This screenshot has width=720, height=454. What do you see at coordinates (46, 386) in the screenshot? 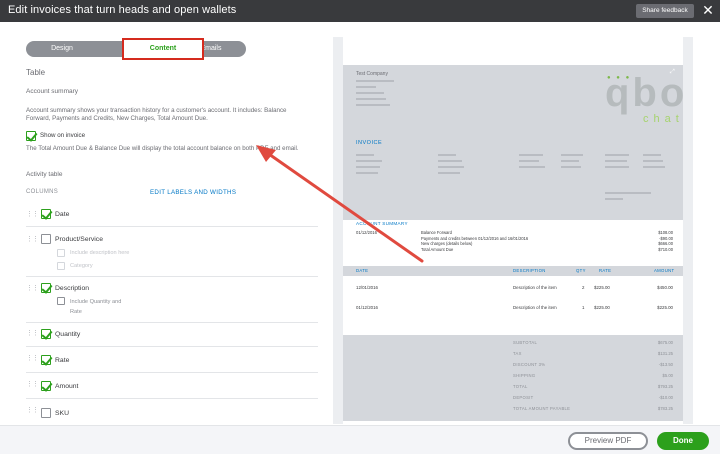
I see `amount-checkbox` at bounding box center [46, 386].